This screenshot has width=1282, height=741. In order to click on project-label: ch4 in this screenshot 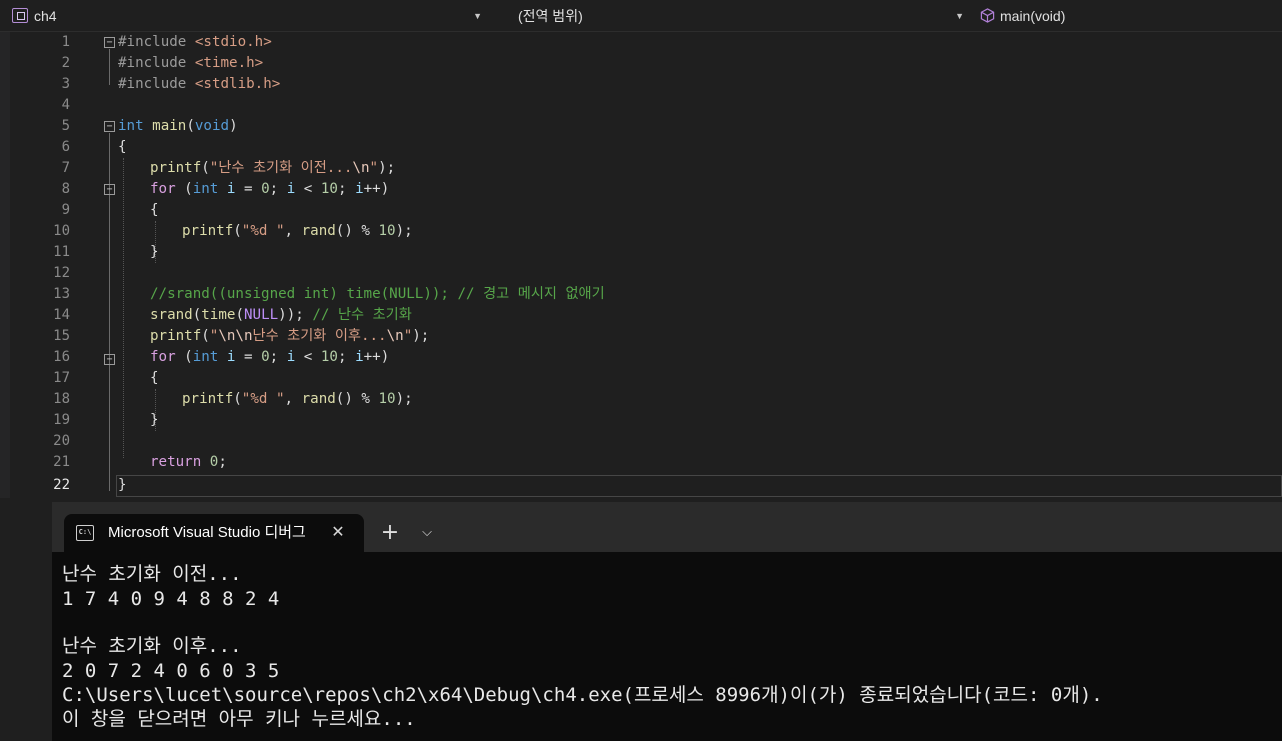, I will do `click(45, 16)`.